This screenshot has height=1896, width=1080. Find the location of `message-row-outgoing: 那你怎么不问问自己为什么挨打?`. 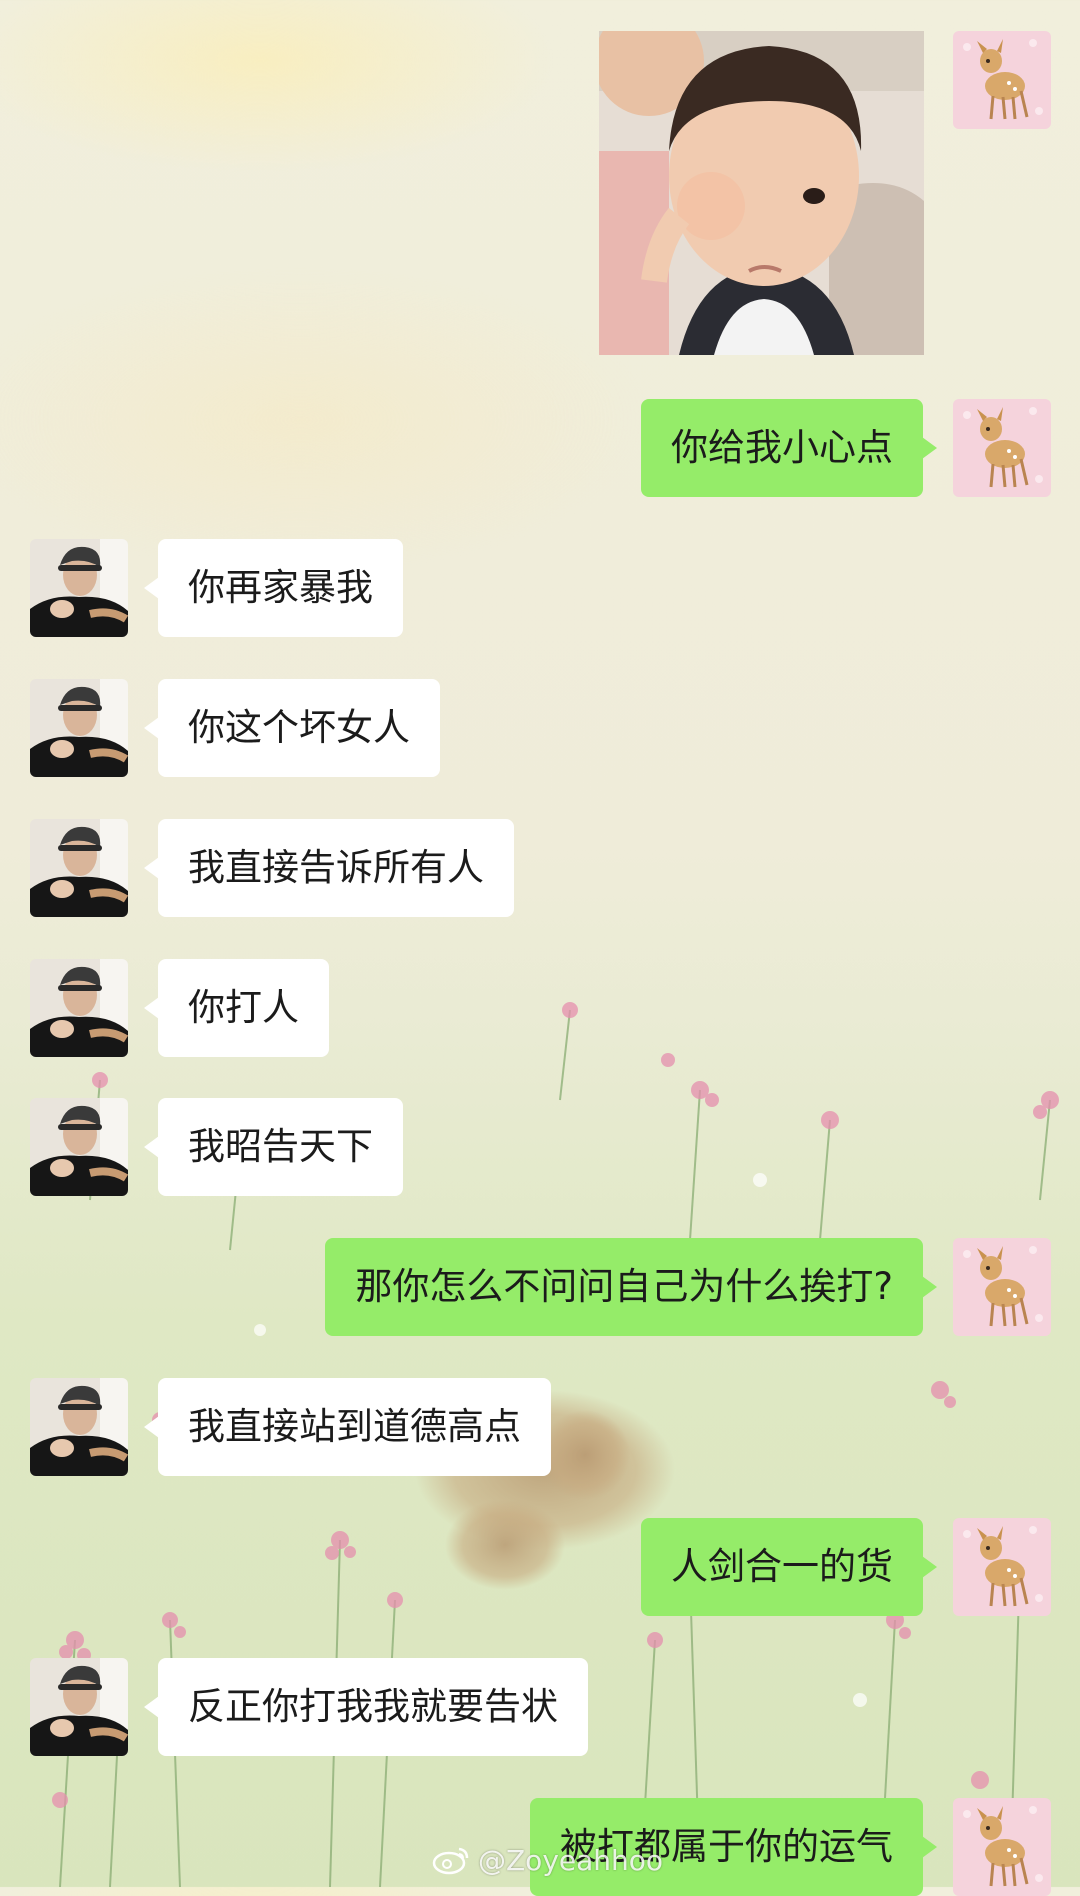

message-row-outgoing: 那你怎么不问问自己为什么挨打? is located at coordinates (540, 1287).